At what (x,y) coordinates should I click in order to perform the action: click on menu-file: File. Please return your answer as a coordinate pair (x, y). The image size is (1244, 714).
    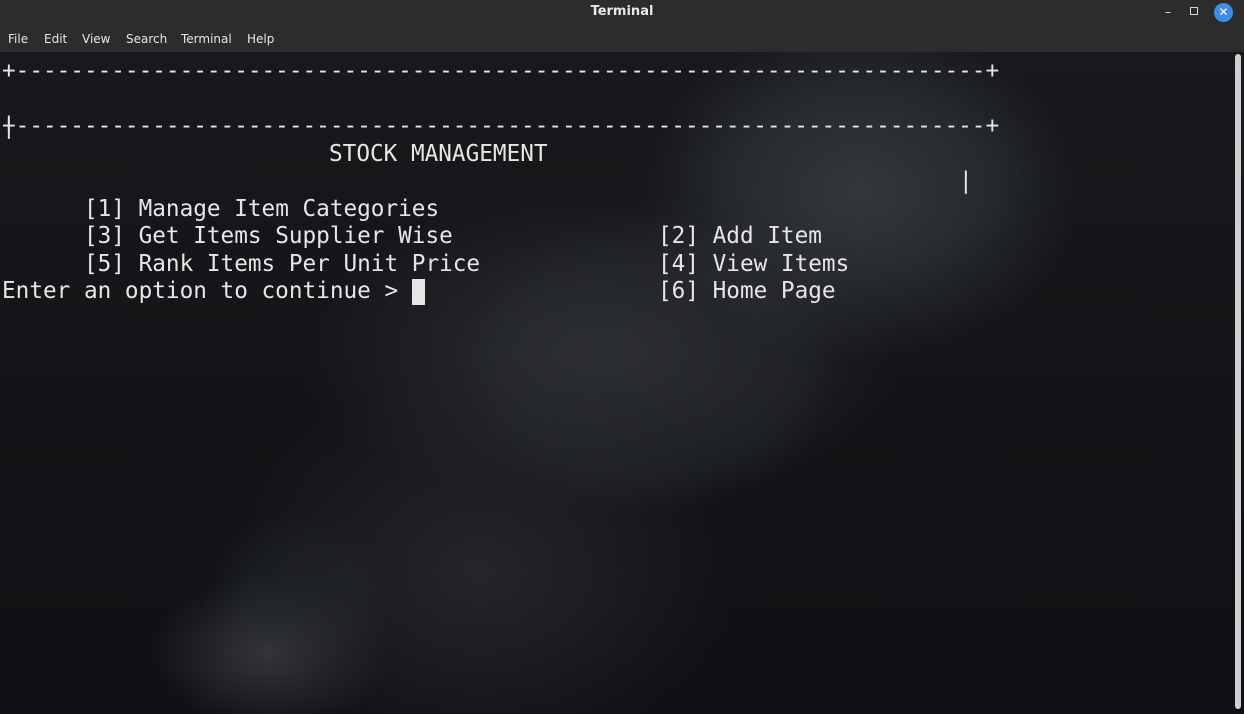
    Looking at the image, I should click on (18, 40).